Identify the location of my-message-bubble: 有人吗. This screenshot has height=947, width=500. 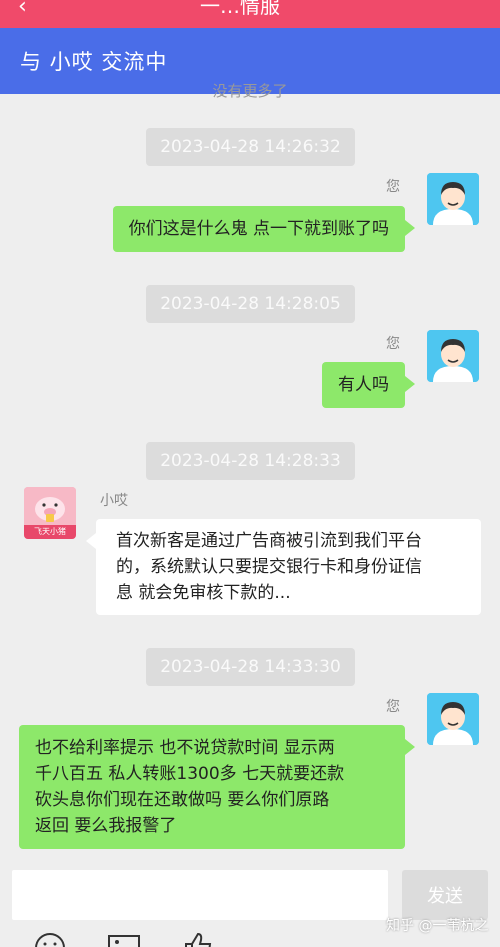
(368, 385).